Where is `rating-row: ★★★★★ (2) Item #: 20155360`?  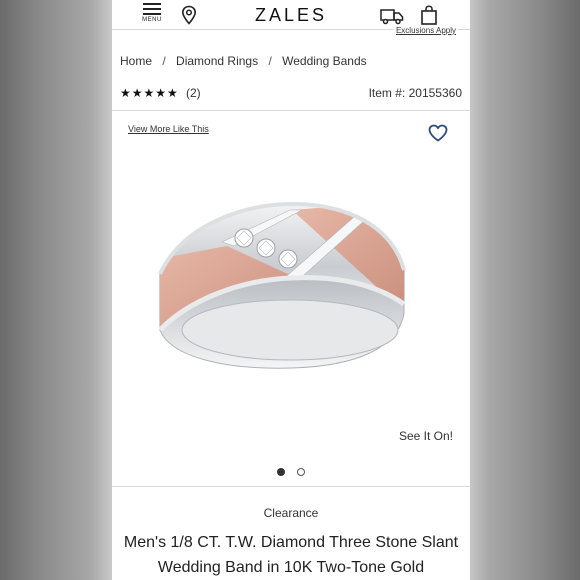
rating-row: ★★★★★ (2) Item #: 20155360 is located at coordinates (291, 94).